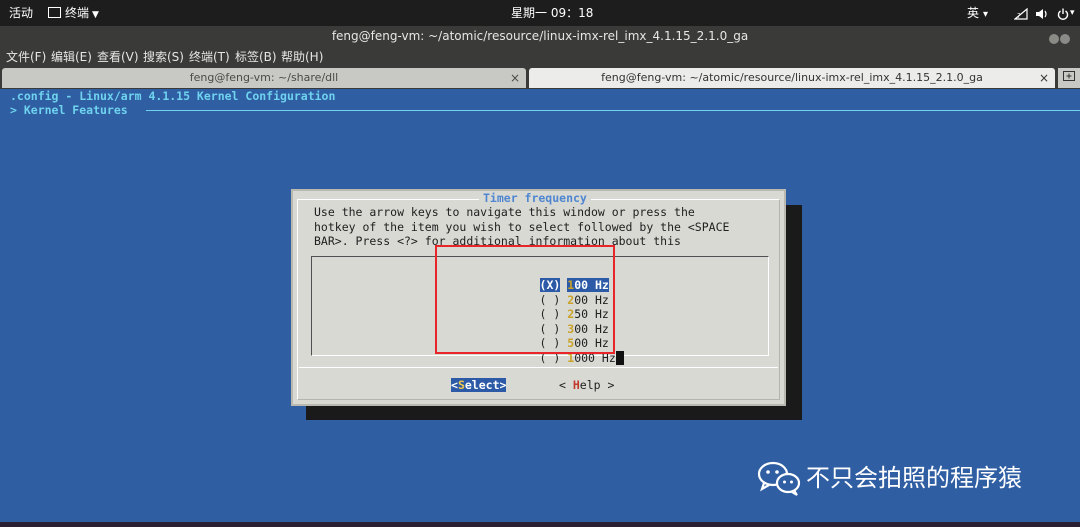 This screenshot has width=1080, height=527. I want to click on menu-view: 查看(V), so click(118, 57).